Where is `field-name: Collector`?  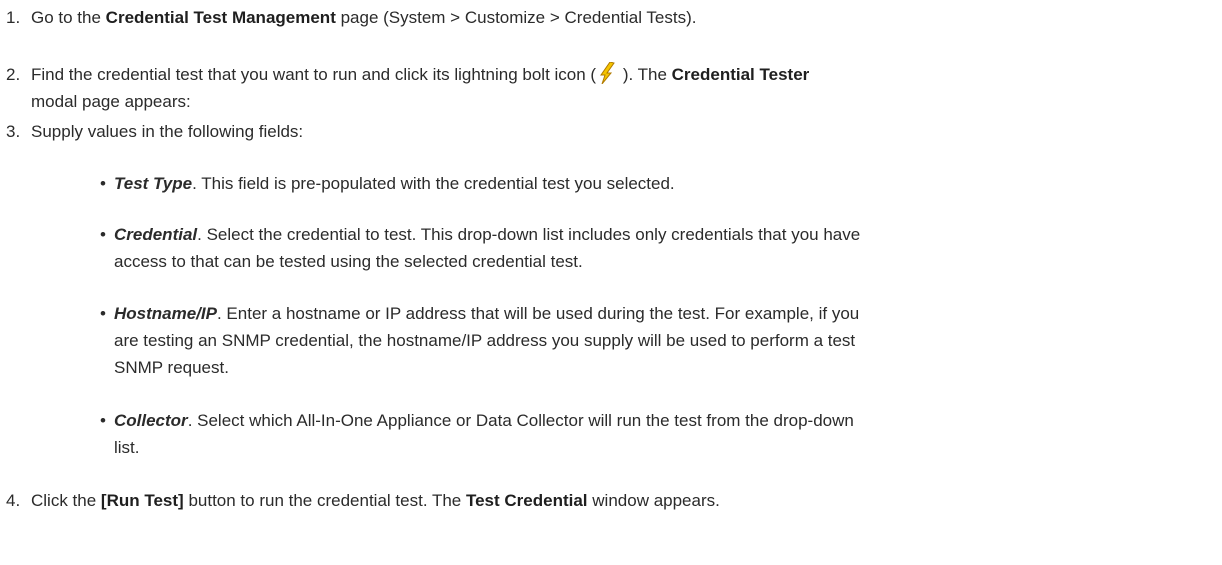
field-name: Collector is located at coordinates (151, 420).